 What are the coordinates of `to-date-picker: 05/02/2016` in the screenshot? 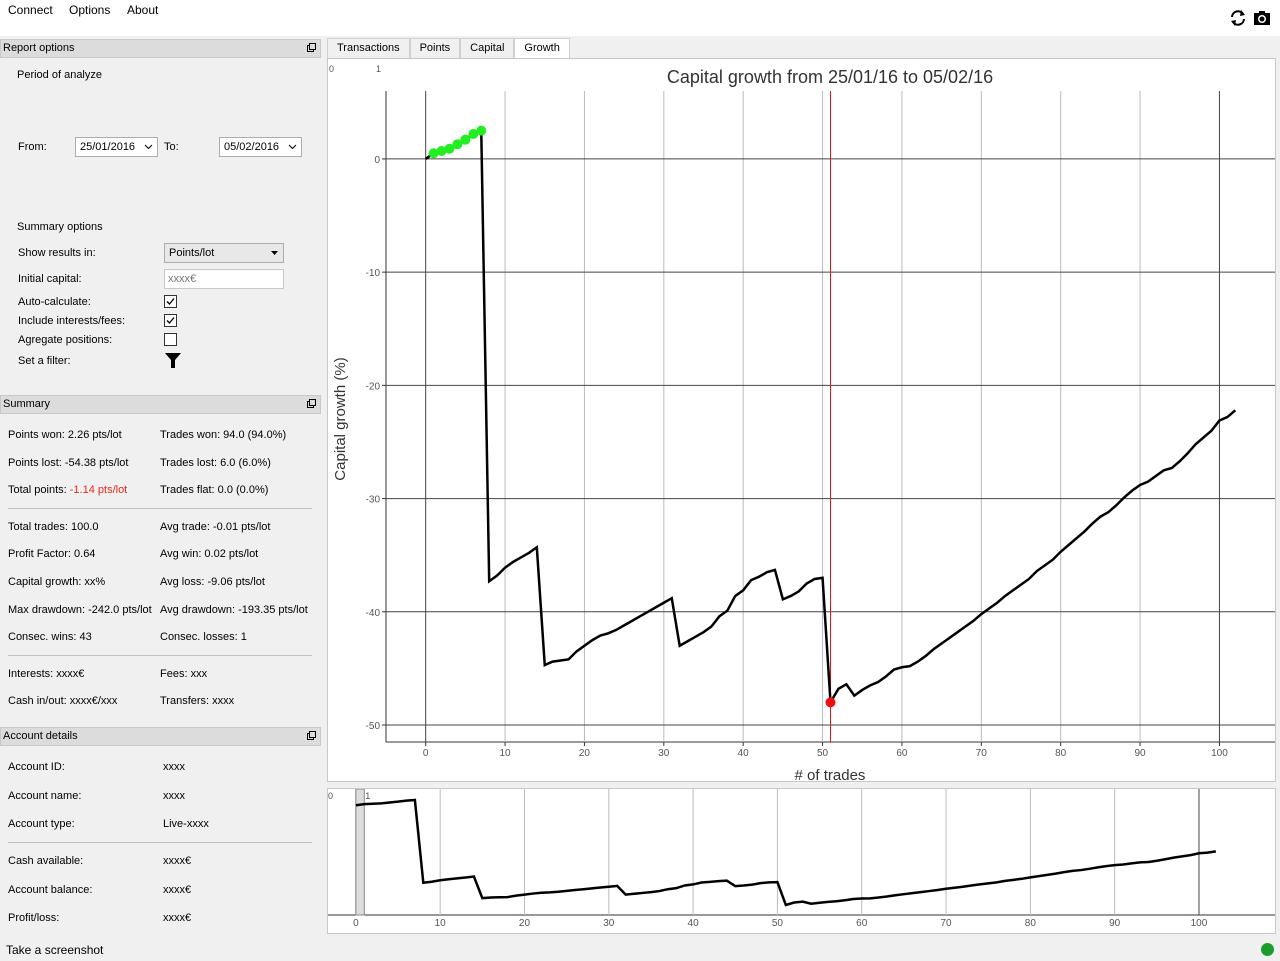 It's located at (260, 147).